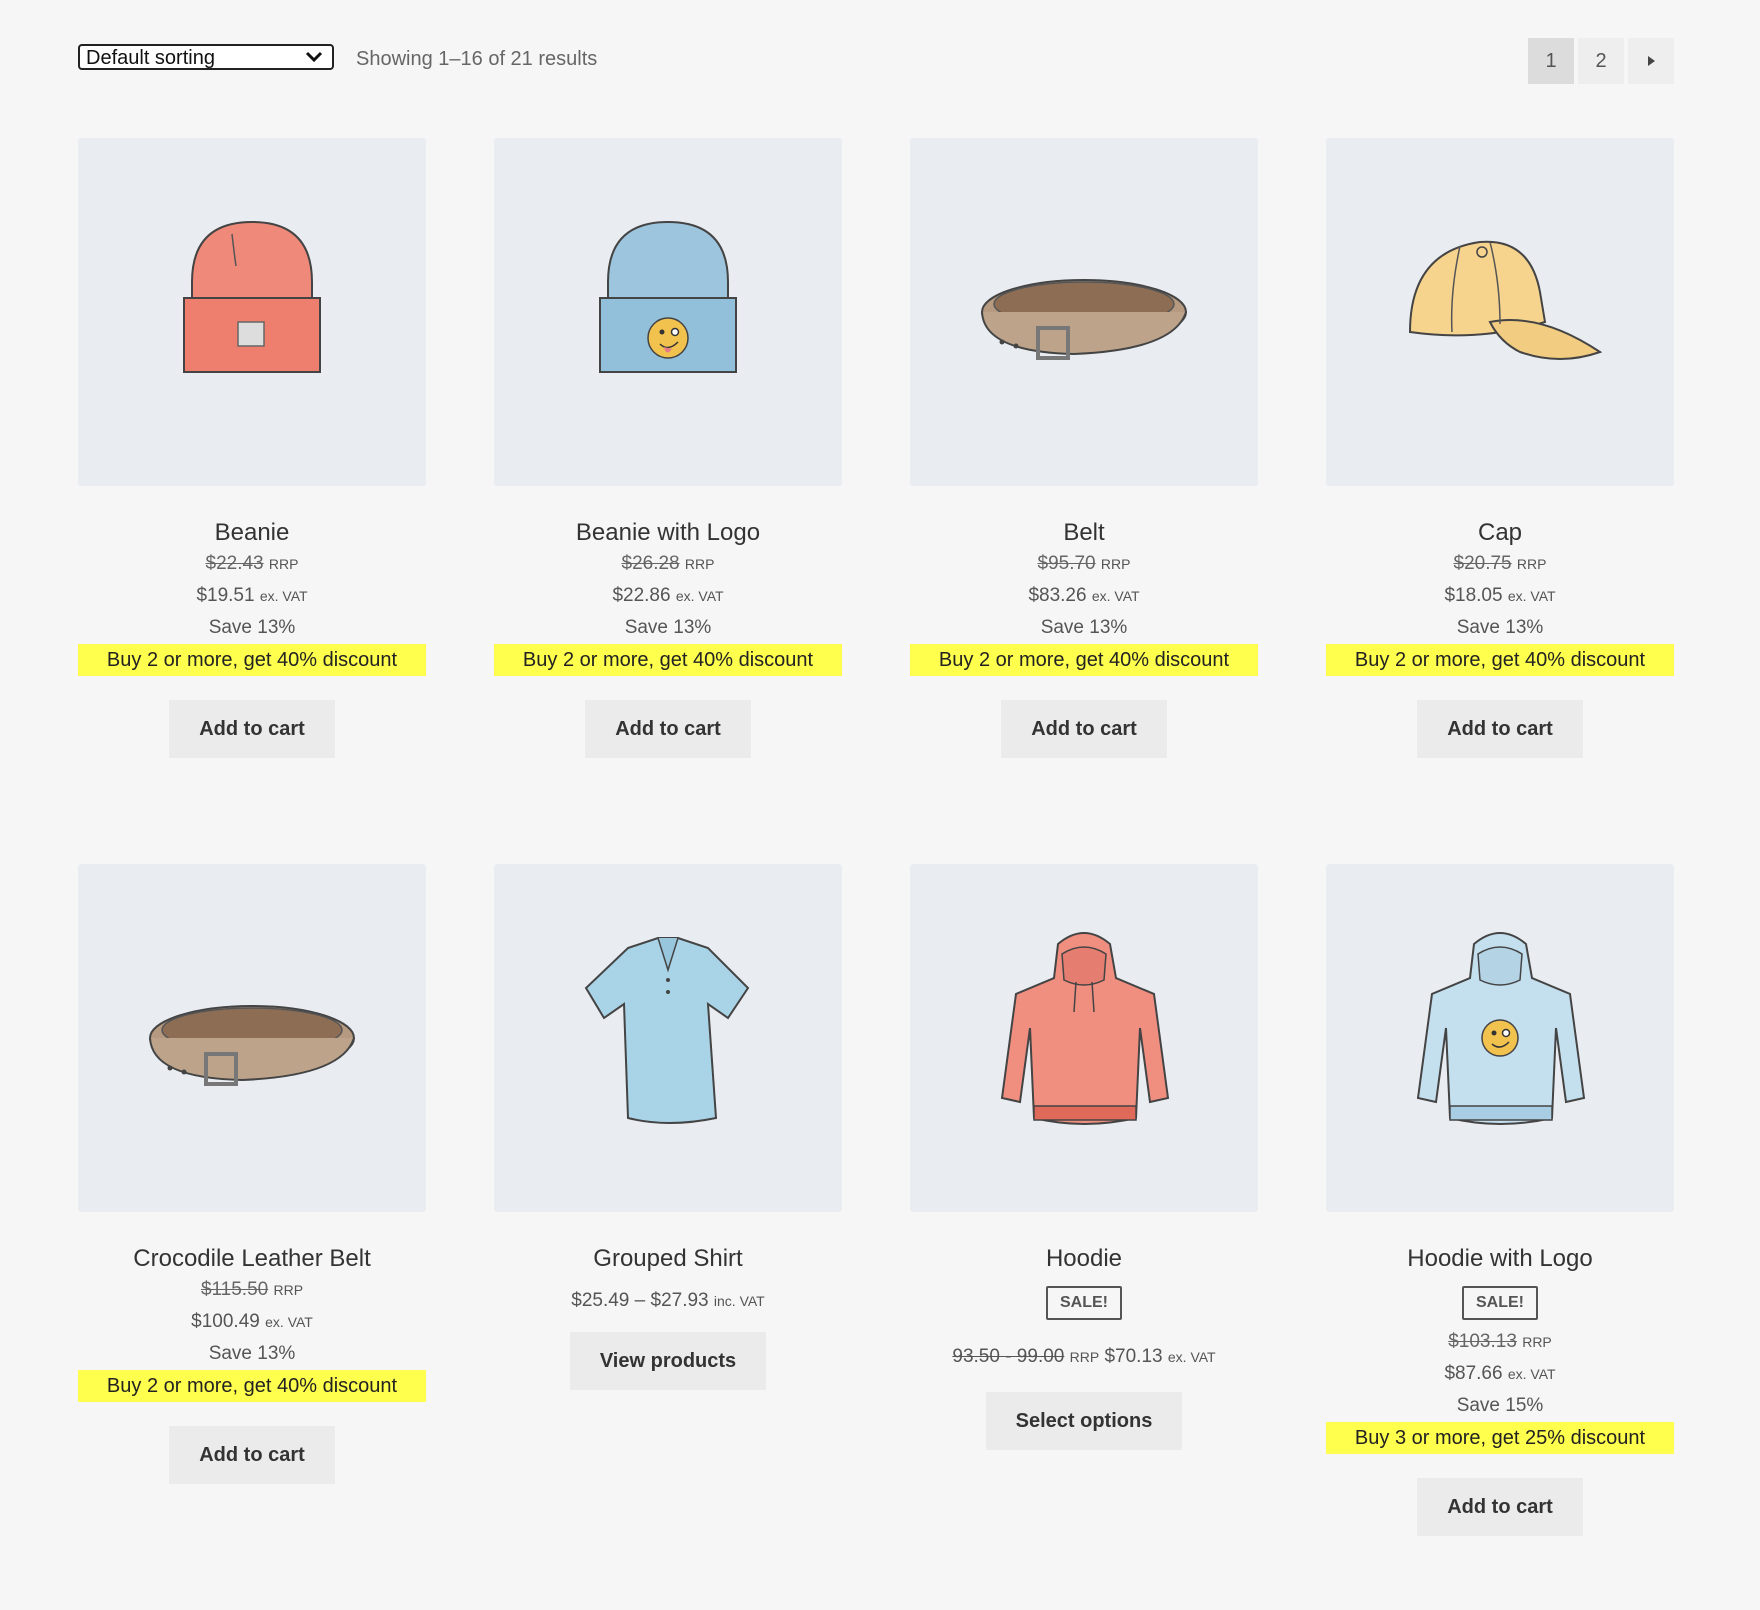 Image resolution: width=1760 pixels, height=1610 pixels. What do you see at coordinates (1084, 533) in the screenshot?
I see `product-title: Belt` at bounding box center [1084, 533].